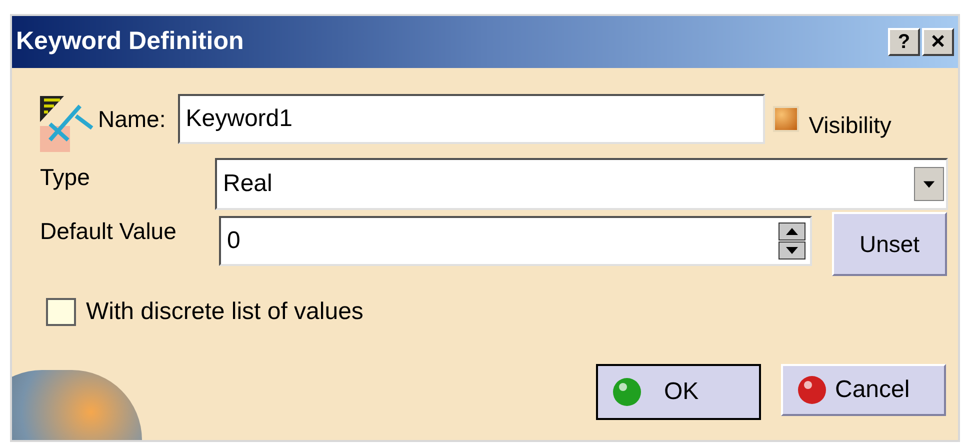 The width and height of the screenshot is (969, 447). Describe the element at coordinates (132, 119) in the screenshot. I see `name-label: Name:` at that location.